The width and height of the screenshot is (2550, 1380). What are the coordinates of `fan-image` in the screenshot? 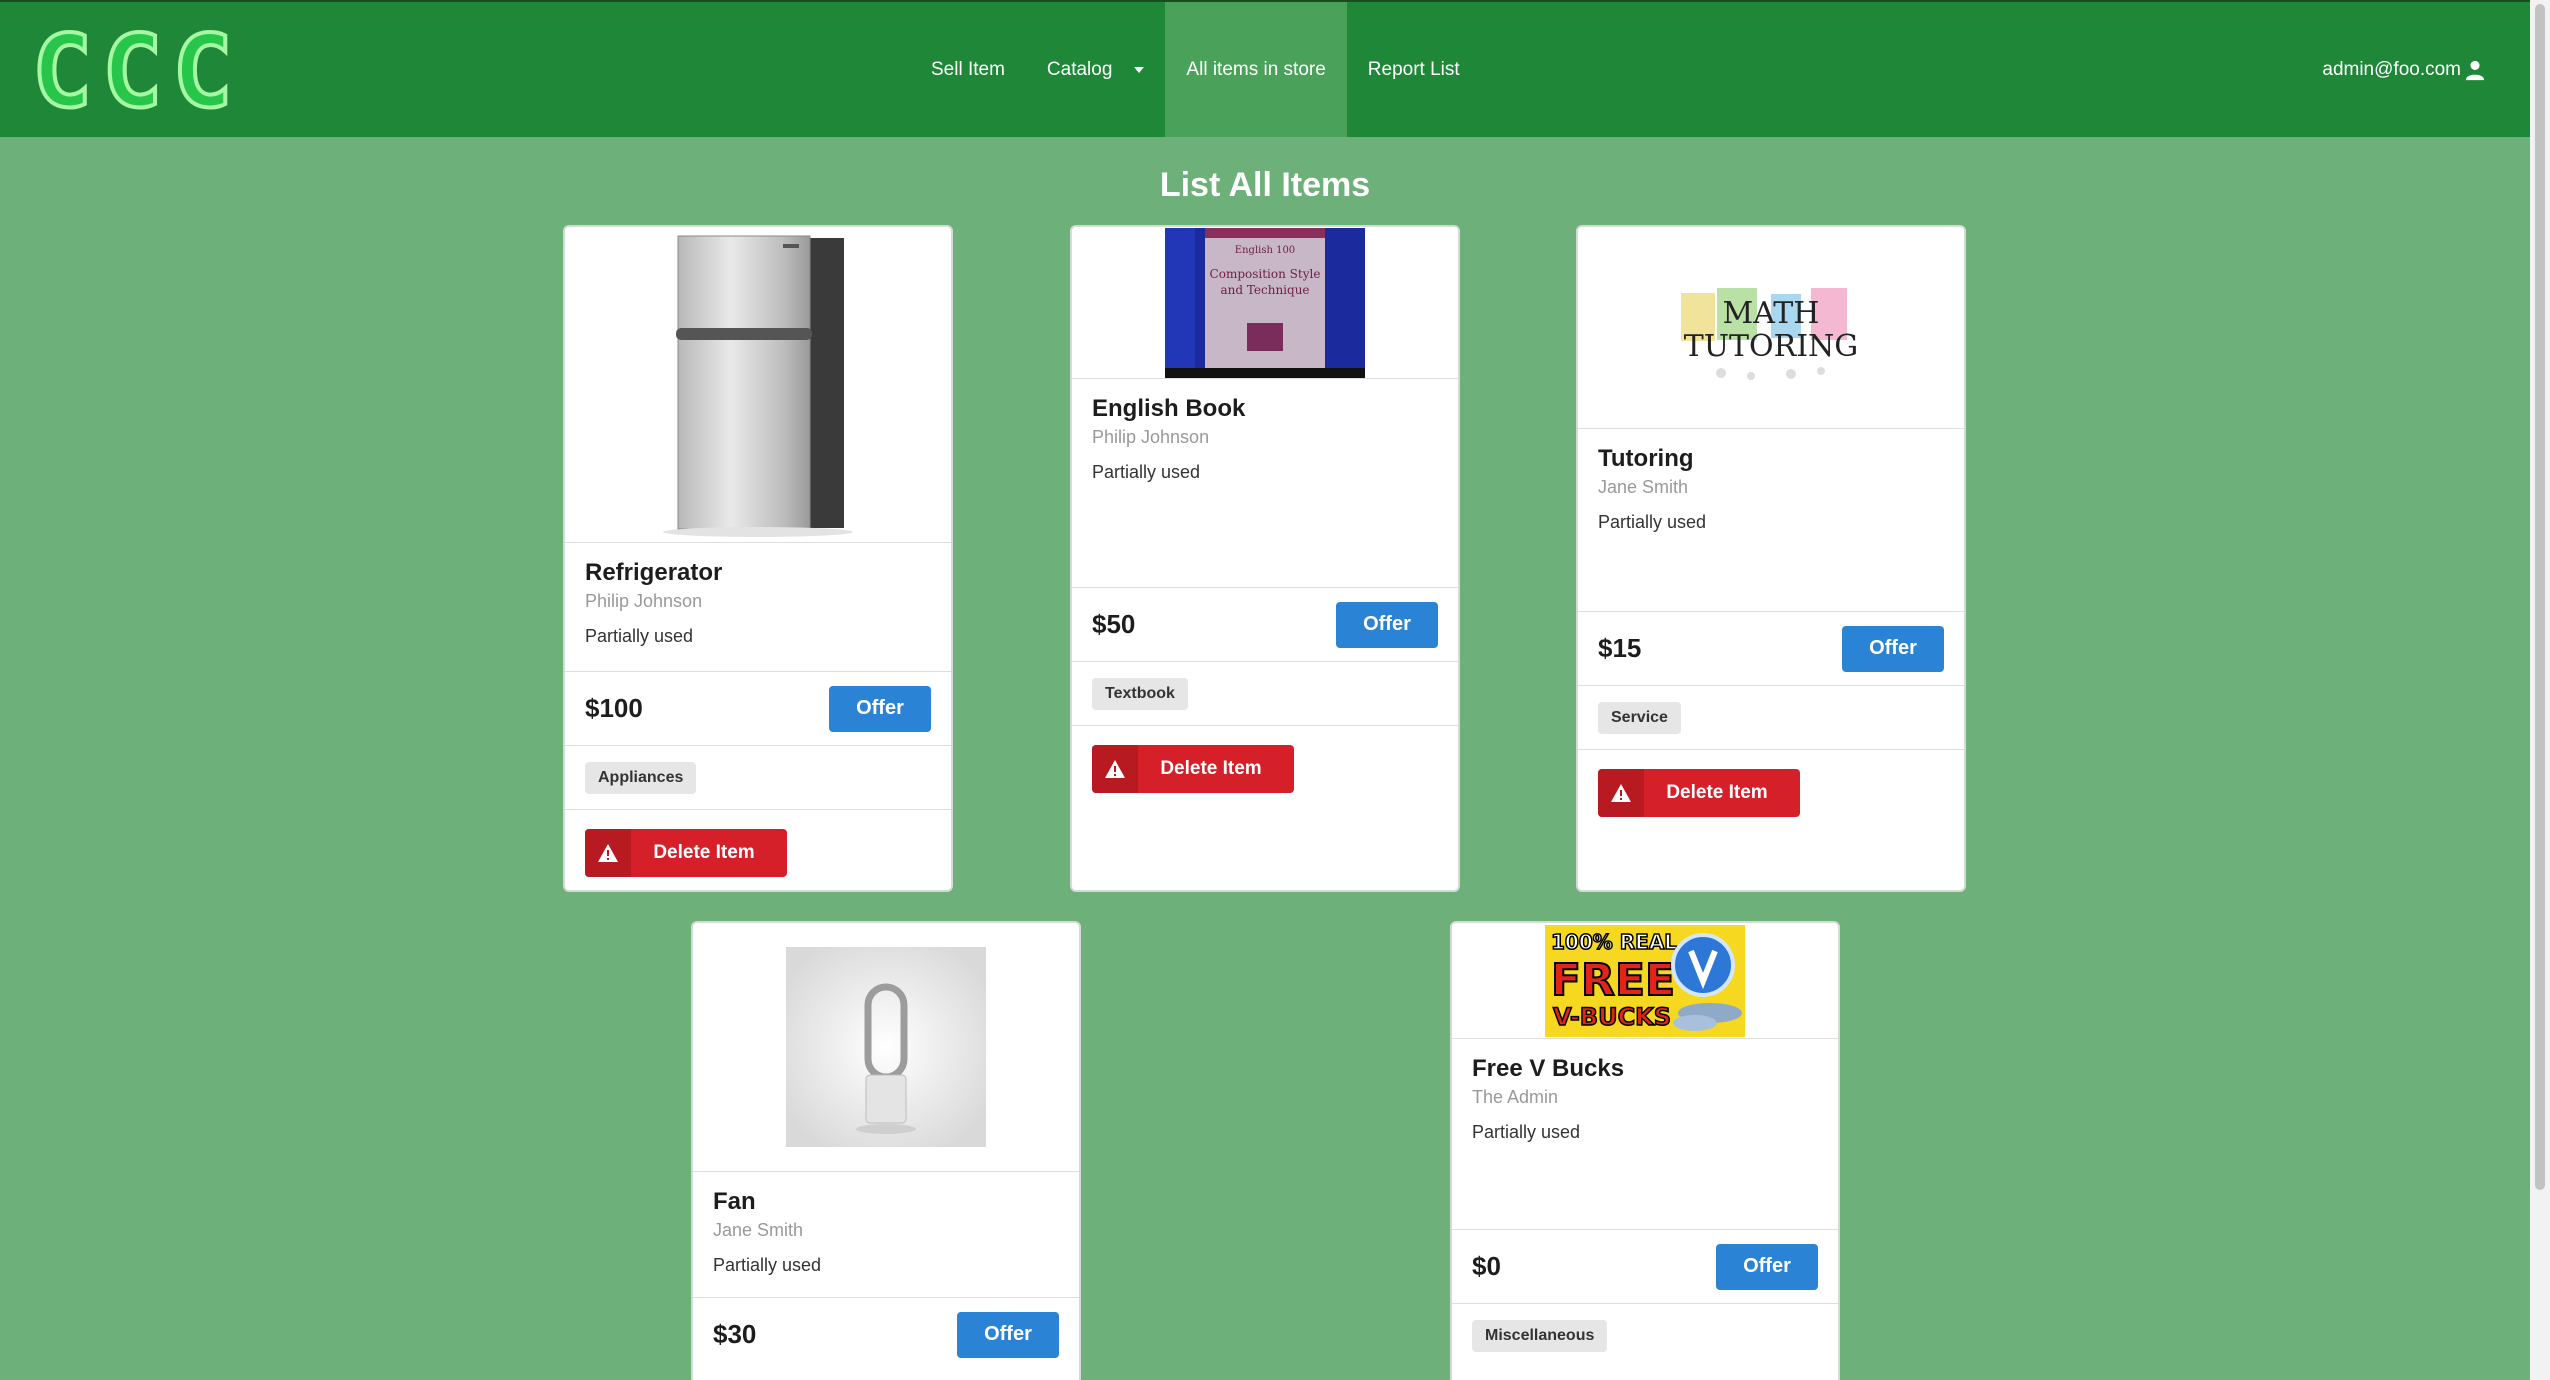 It's located at (886, 1047).